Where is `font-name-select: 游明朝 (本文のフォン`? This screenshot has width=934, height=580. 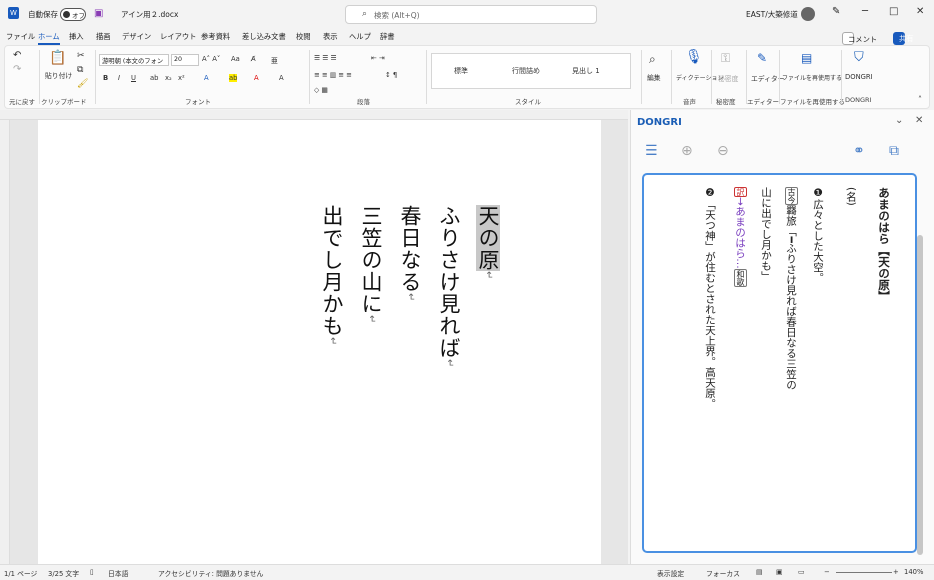 font-name-select: 游明朝 (本文のフォン is located at coordinates (134, 60).